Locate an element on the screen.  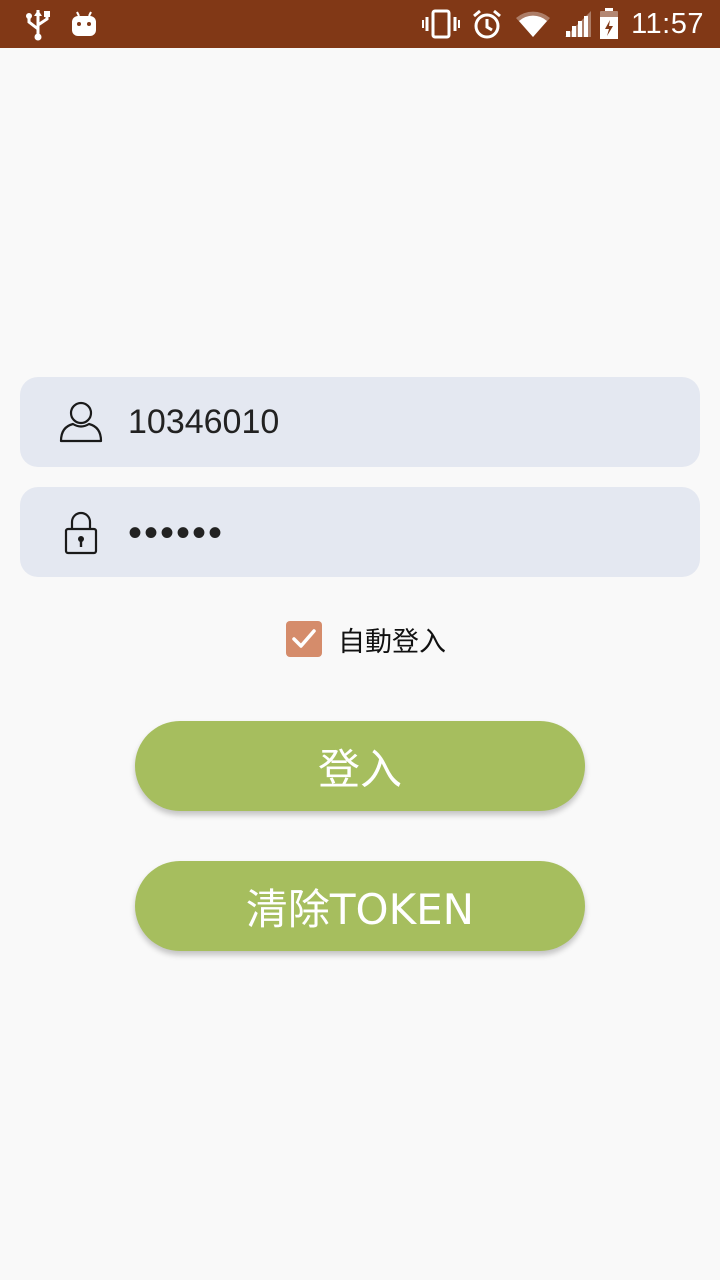
clear-token-button: 清除TOKEN is located at coordinates (360, 906).